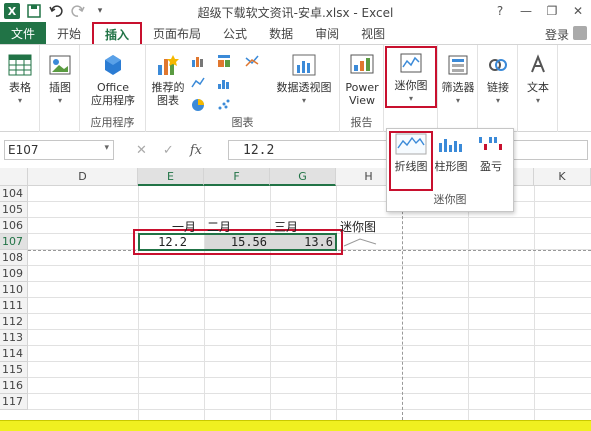 Image resolution: width=591 pixels, height=431 pixels. Describe the element at coordinates (113, 65) in the screenshot. I see `office-store-icon` at that location.